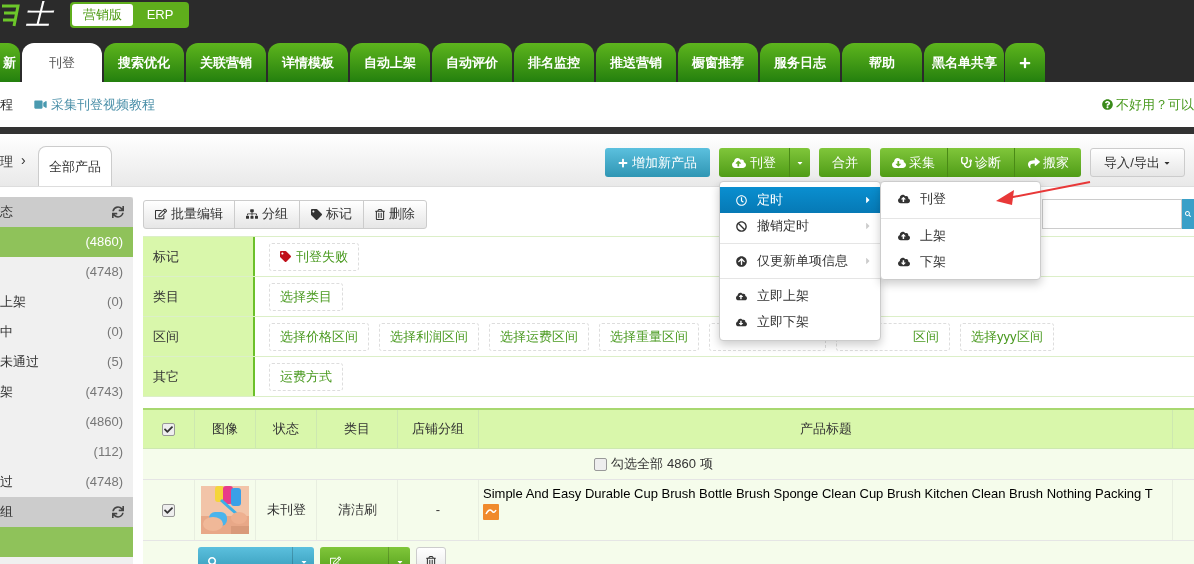 This screenshot has height=564, width=1194. I want to click on nav-tab: 搜索优化, so click(144, 62).